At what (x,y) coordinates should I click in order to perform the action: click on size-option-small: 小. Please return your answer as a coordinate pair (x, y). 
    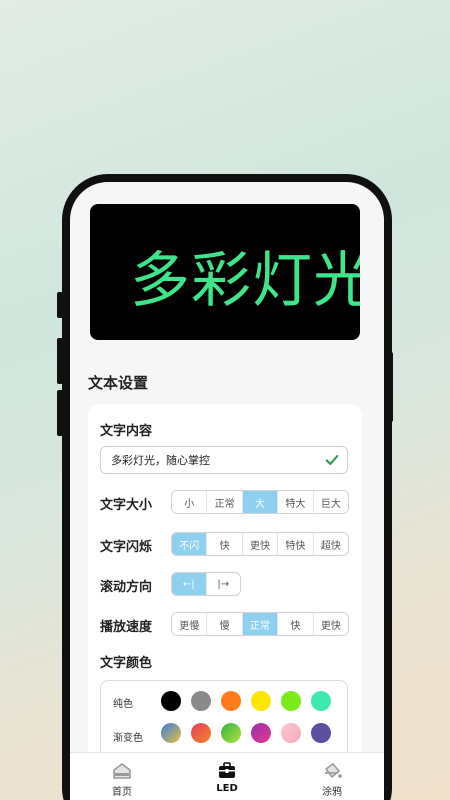
    Looking at the image, I should click on (190, 502).